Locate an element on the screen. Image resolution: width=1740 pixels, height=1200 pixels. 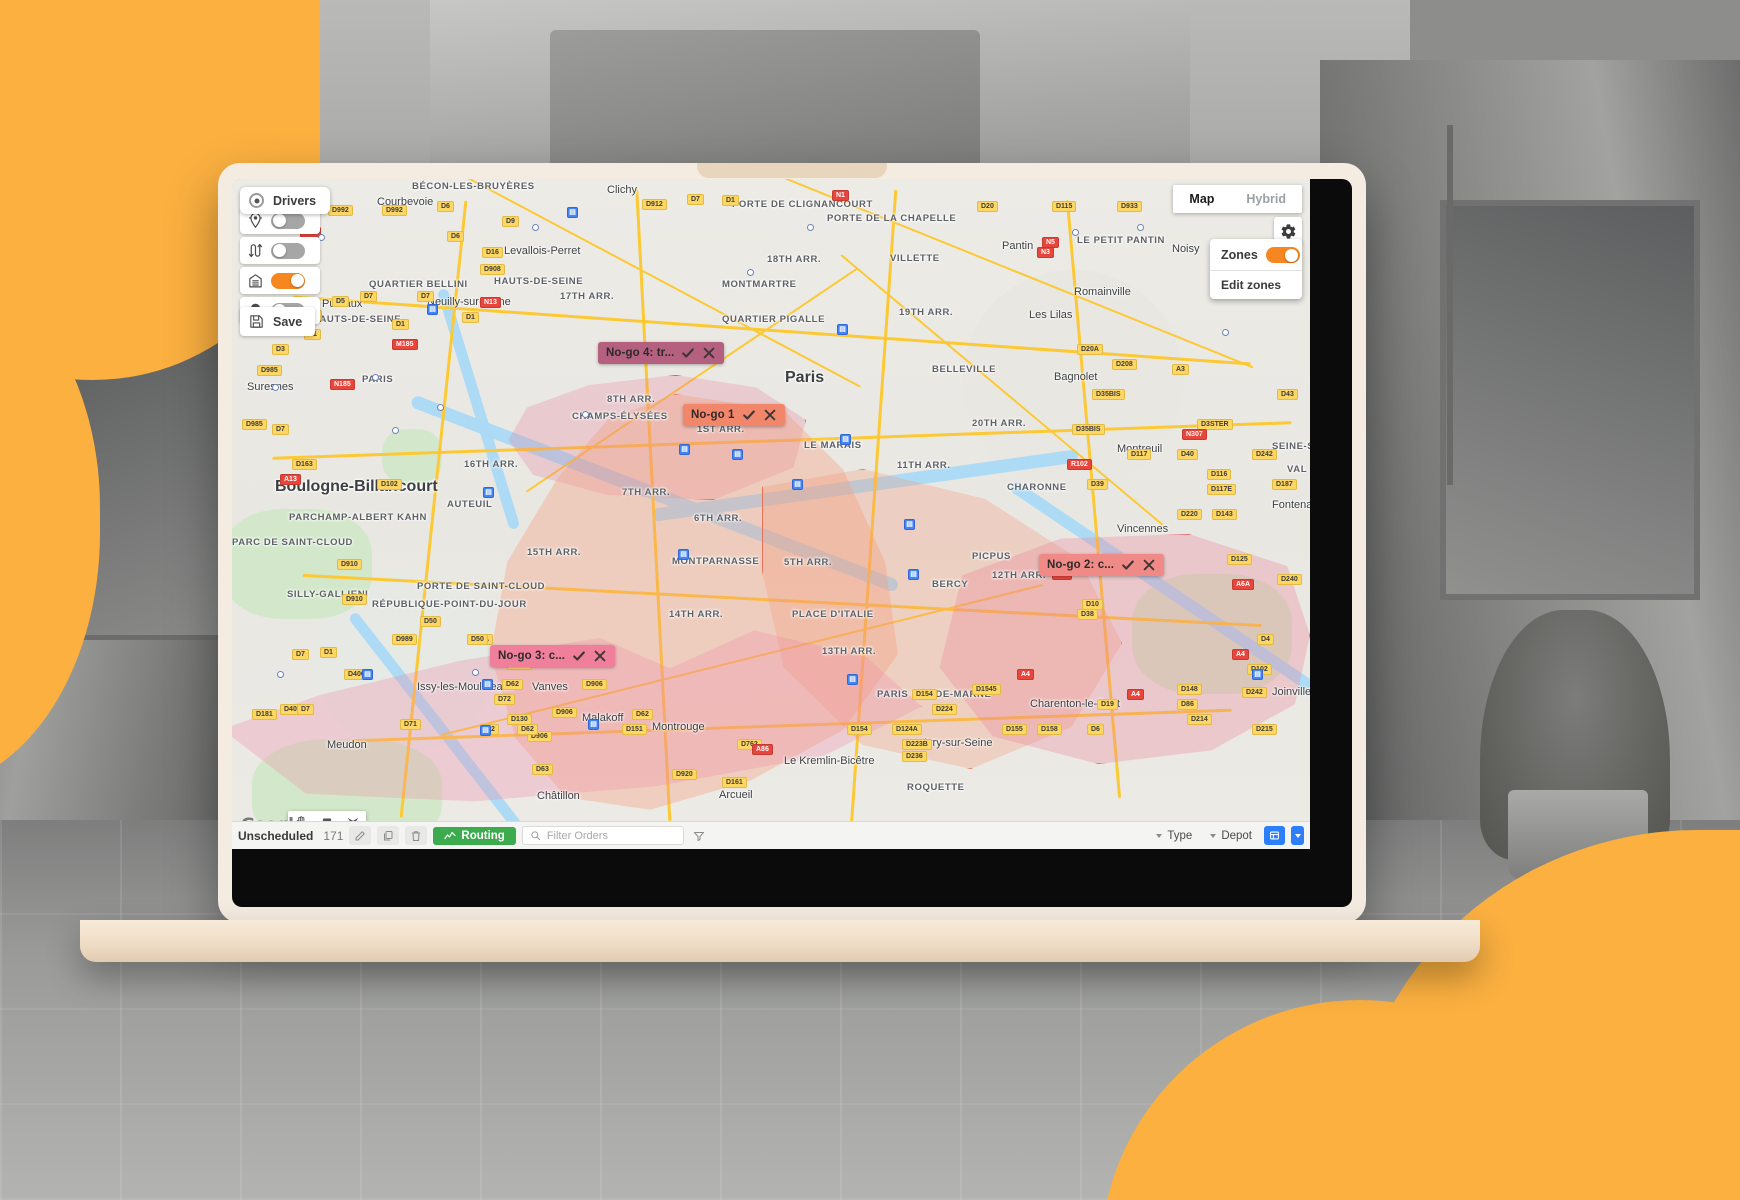
funnel-filter-button is located at coordinates (699, 836).